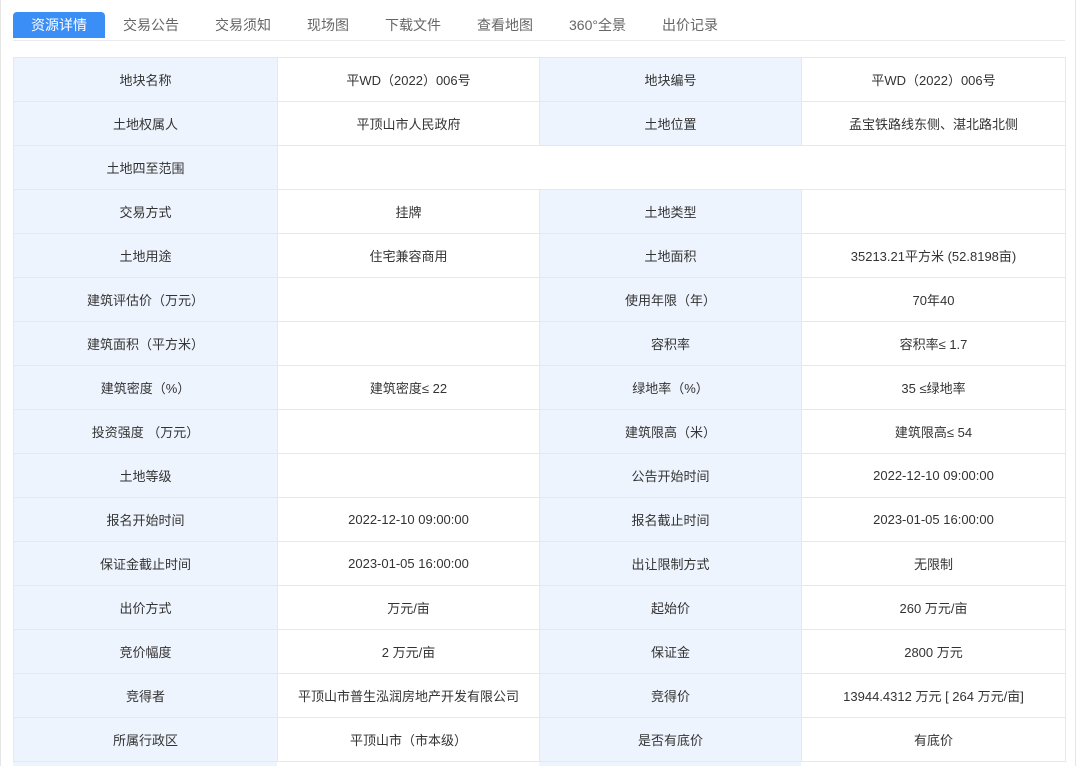 This screenshot has width=1080, height=766. Describe the element at coordinates (145, 299) in the screenshot. I see `field-label: 建筑评估价（万元）` at that location.